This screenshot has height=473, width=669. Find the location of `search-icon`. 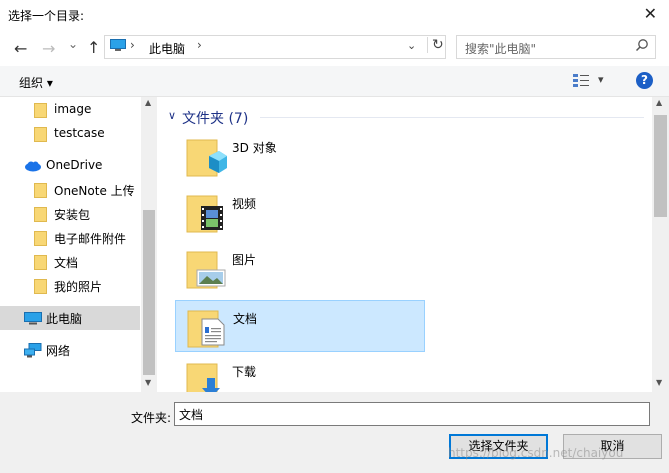

search-icon is located at coordinates (642, 45).